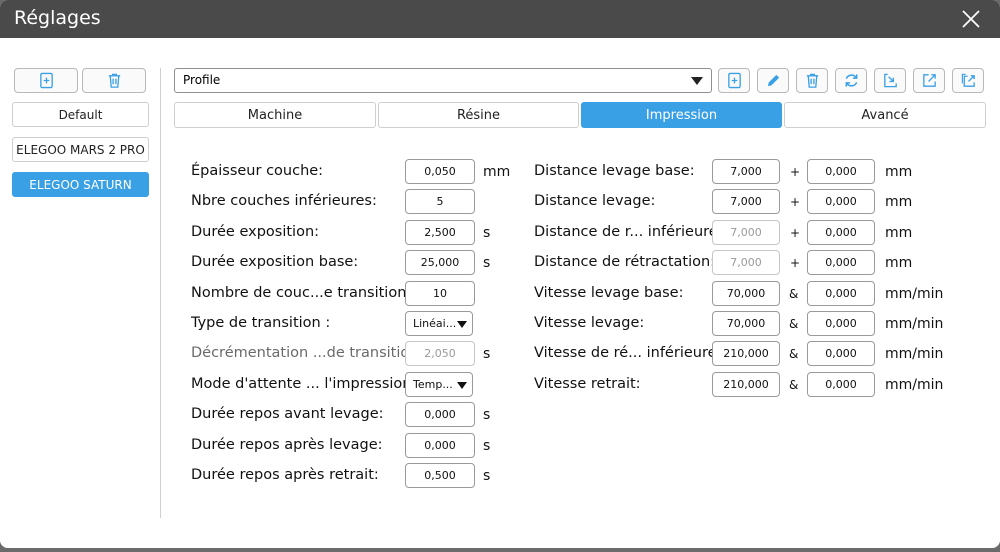  I want to click on import-icon, so click(890, 80).